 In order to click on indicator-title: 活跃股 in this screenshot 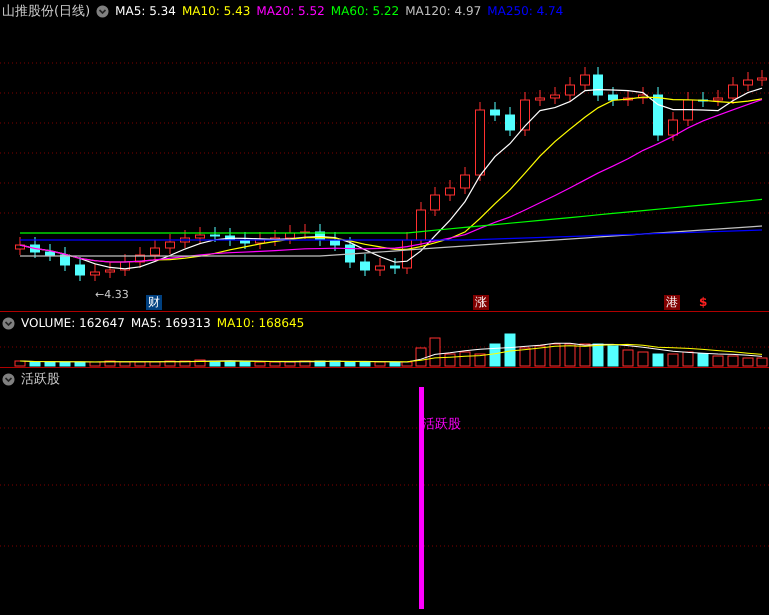, I will do `click(40, 379)`.